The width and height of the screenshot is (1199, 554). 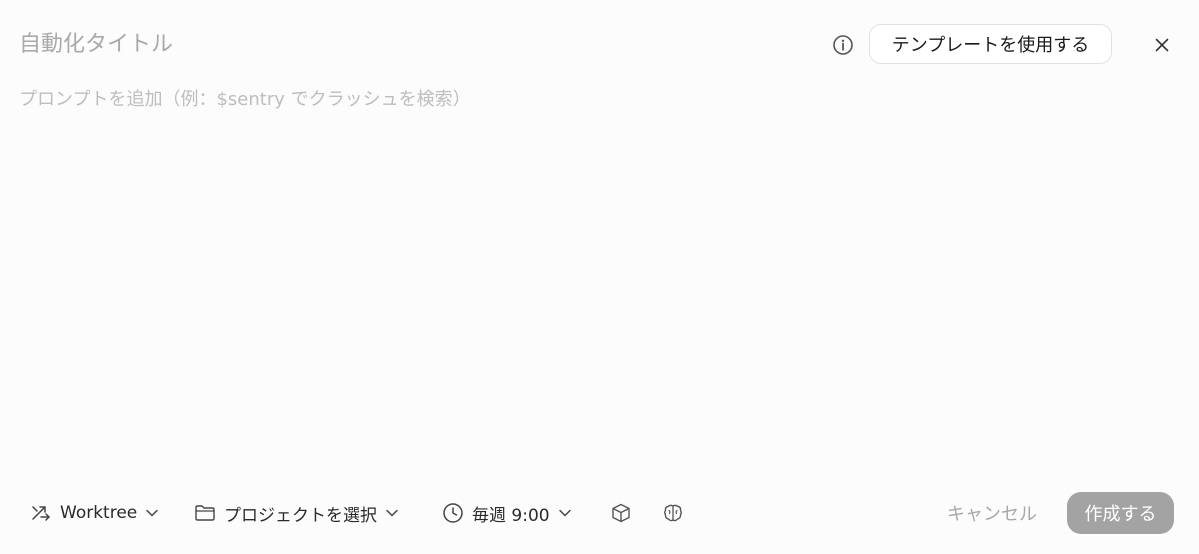 I want to click on clock-icon, so click(x=453, y=513).